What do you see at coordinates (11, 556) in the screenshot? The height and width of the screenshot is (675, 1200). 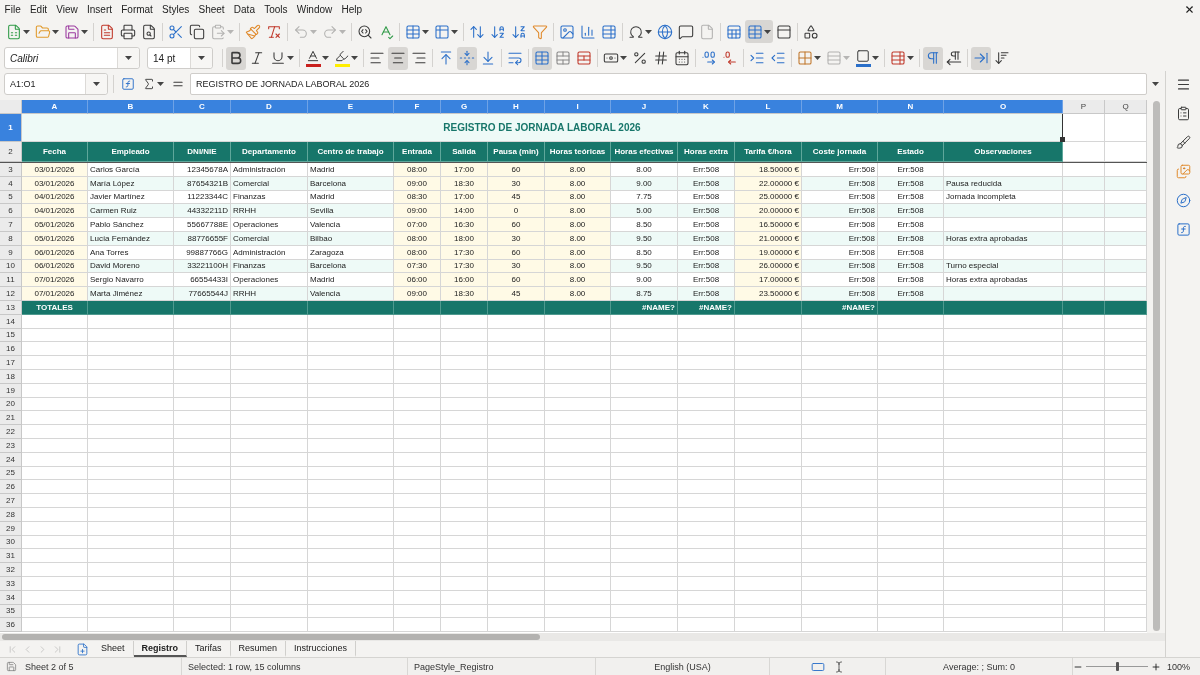 I see `row-header: 31` at bounding box center [11, 556].